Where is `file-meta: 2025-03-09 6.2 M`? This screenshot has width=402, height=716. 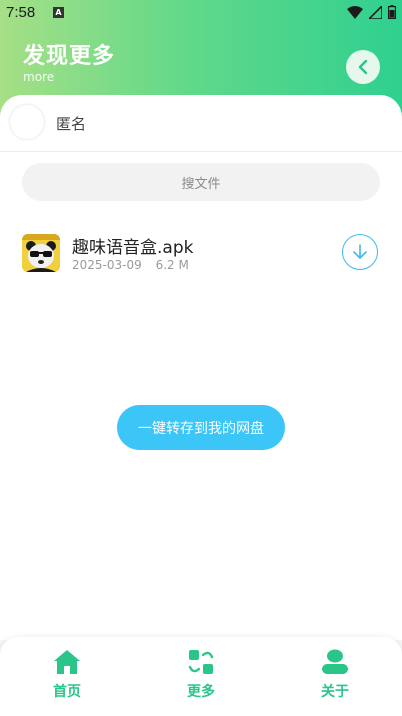
file-meta: 2025-03-09 6.2 M is located at coordinates (130, 265).